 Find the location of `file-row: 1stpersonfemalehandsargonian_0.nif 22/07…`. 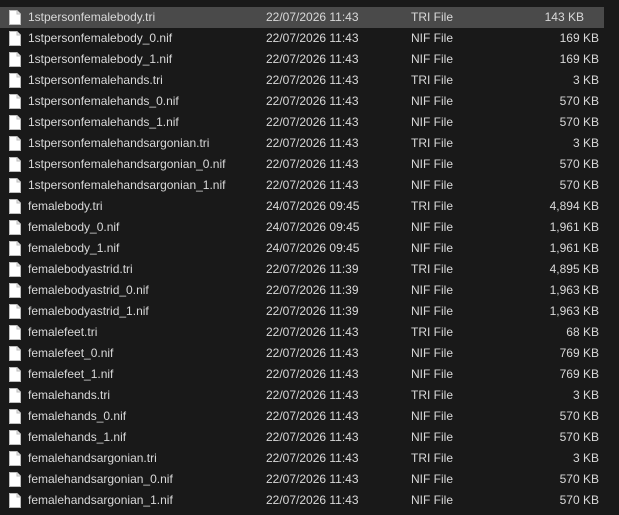

file-row: 1stpersonfemalehandsargonian_0.nif 22/07… is located at coordinates (309, 164).